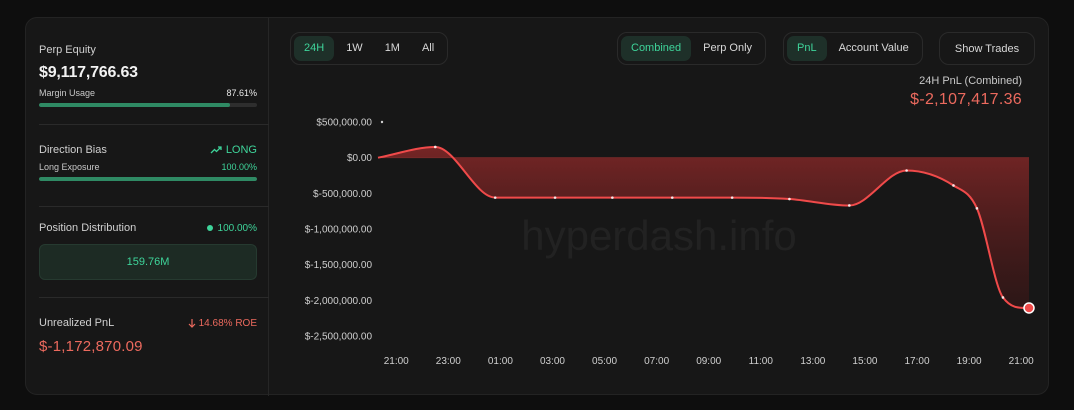 The height and width of the screenshot is (410, 1074). I want to click on x-tick-label: 03:00, so click(552, 361).